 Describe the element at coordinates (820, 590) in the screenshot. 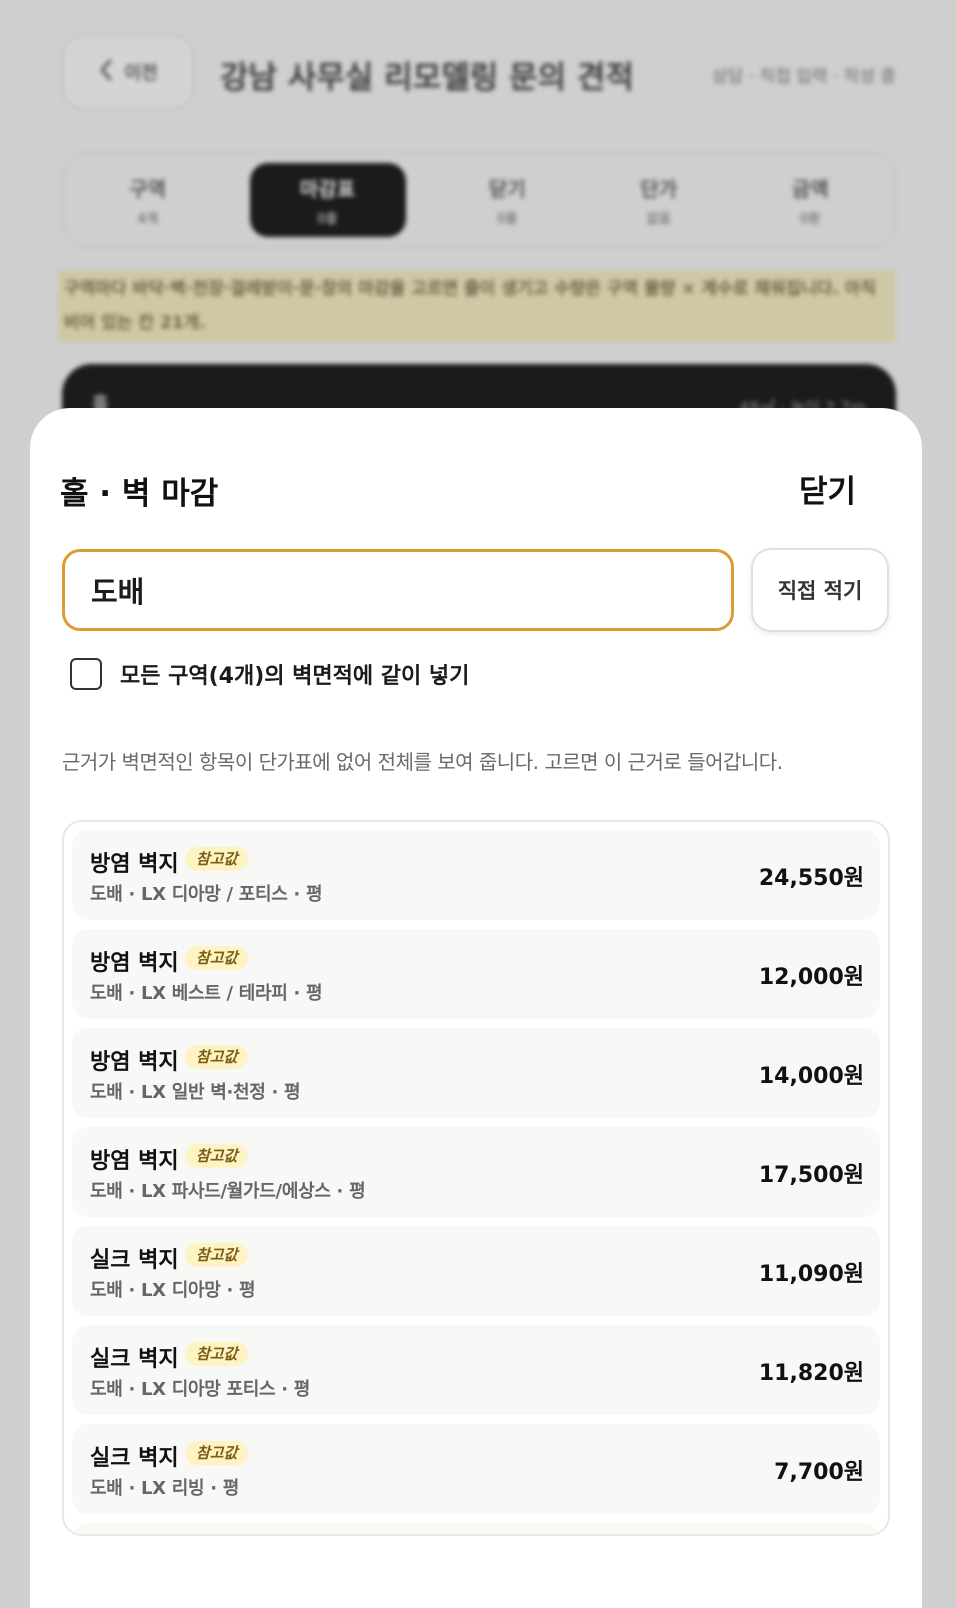

I see `manual-entry-button: 직접 적기` at that location.